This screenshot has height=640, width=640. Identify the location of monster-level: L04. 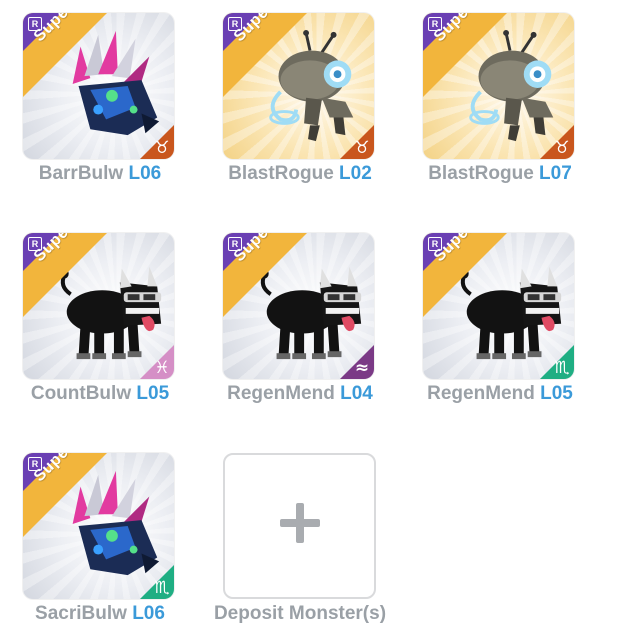
(356, 393).